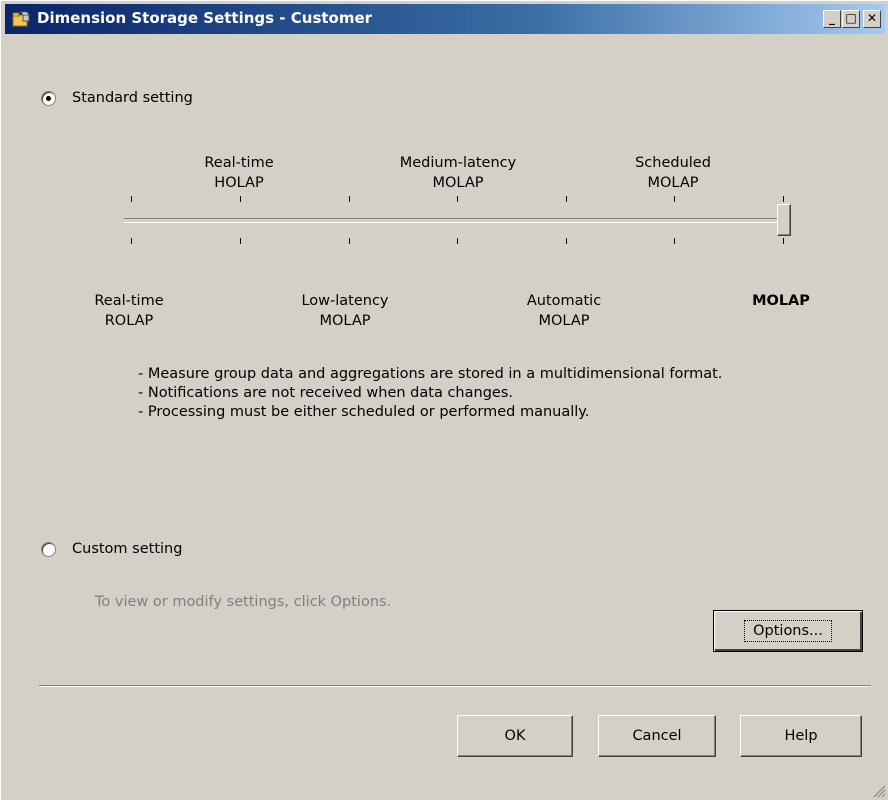 The width and height of the screenshot is (888, 800). What do you see at coordinates (48, 98) in the screenshot?
I see `radio-checked-icon` at bounding box center [48, 98].